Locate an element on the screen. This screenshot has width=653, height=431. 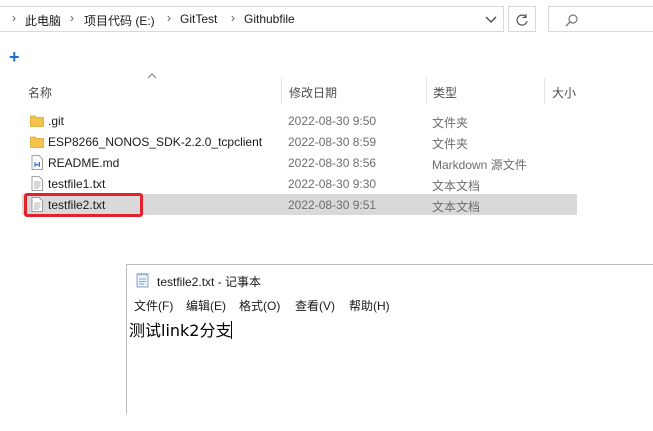
refresh-icon is located at coordinates (522, 20).